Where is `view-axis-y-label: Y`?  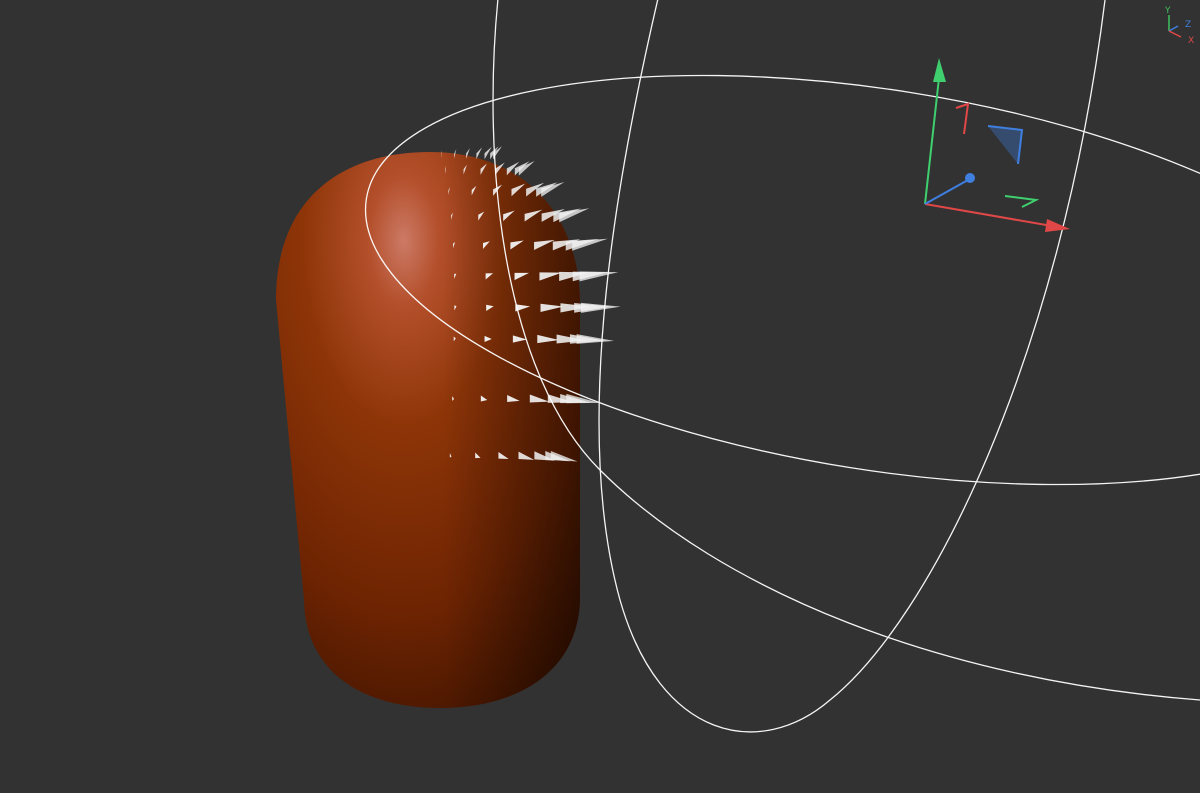
view-axis-y-label: Y is located at coordinates (1167, 11).